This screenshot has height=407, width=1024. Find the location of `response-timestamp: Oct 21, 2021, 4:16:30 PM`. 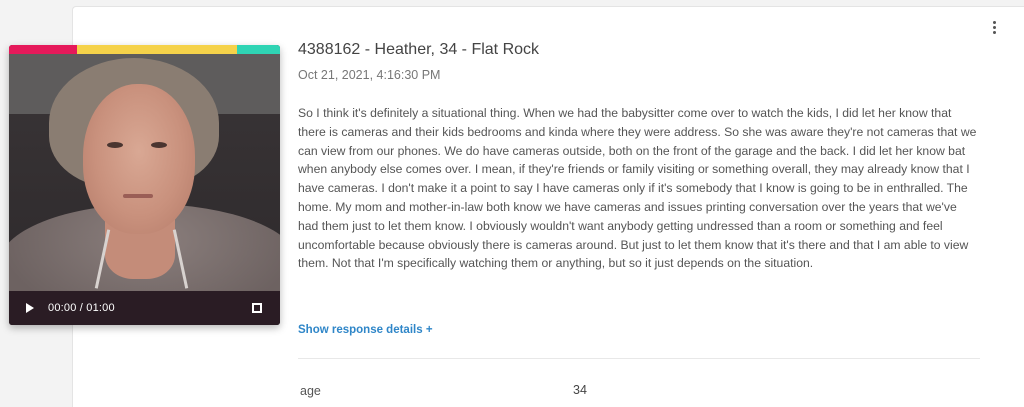

response-timestamp: Oct 21, 2021, 4:16:30 PM is located at coordinates (369, 75).